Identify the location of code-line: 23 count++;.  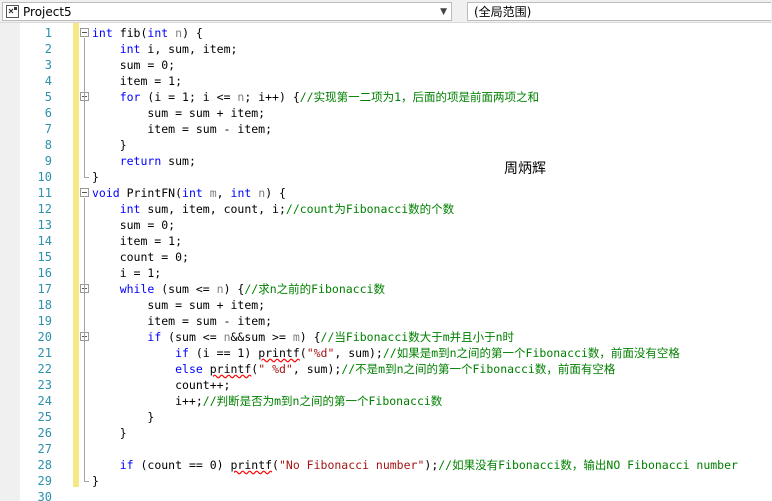
(386, 385).